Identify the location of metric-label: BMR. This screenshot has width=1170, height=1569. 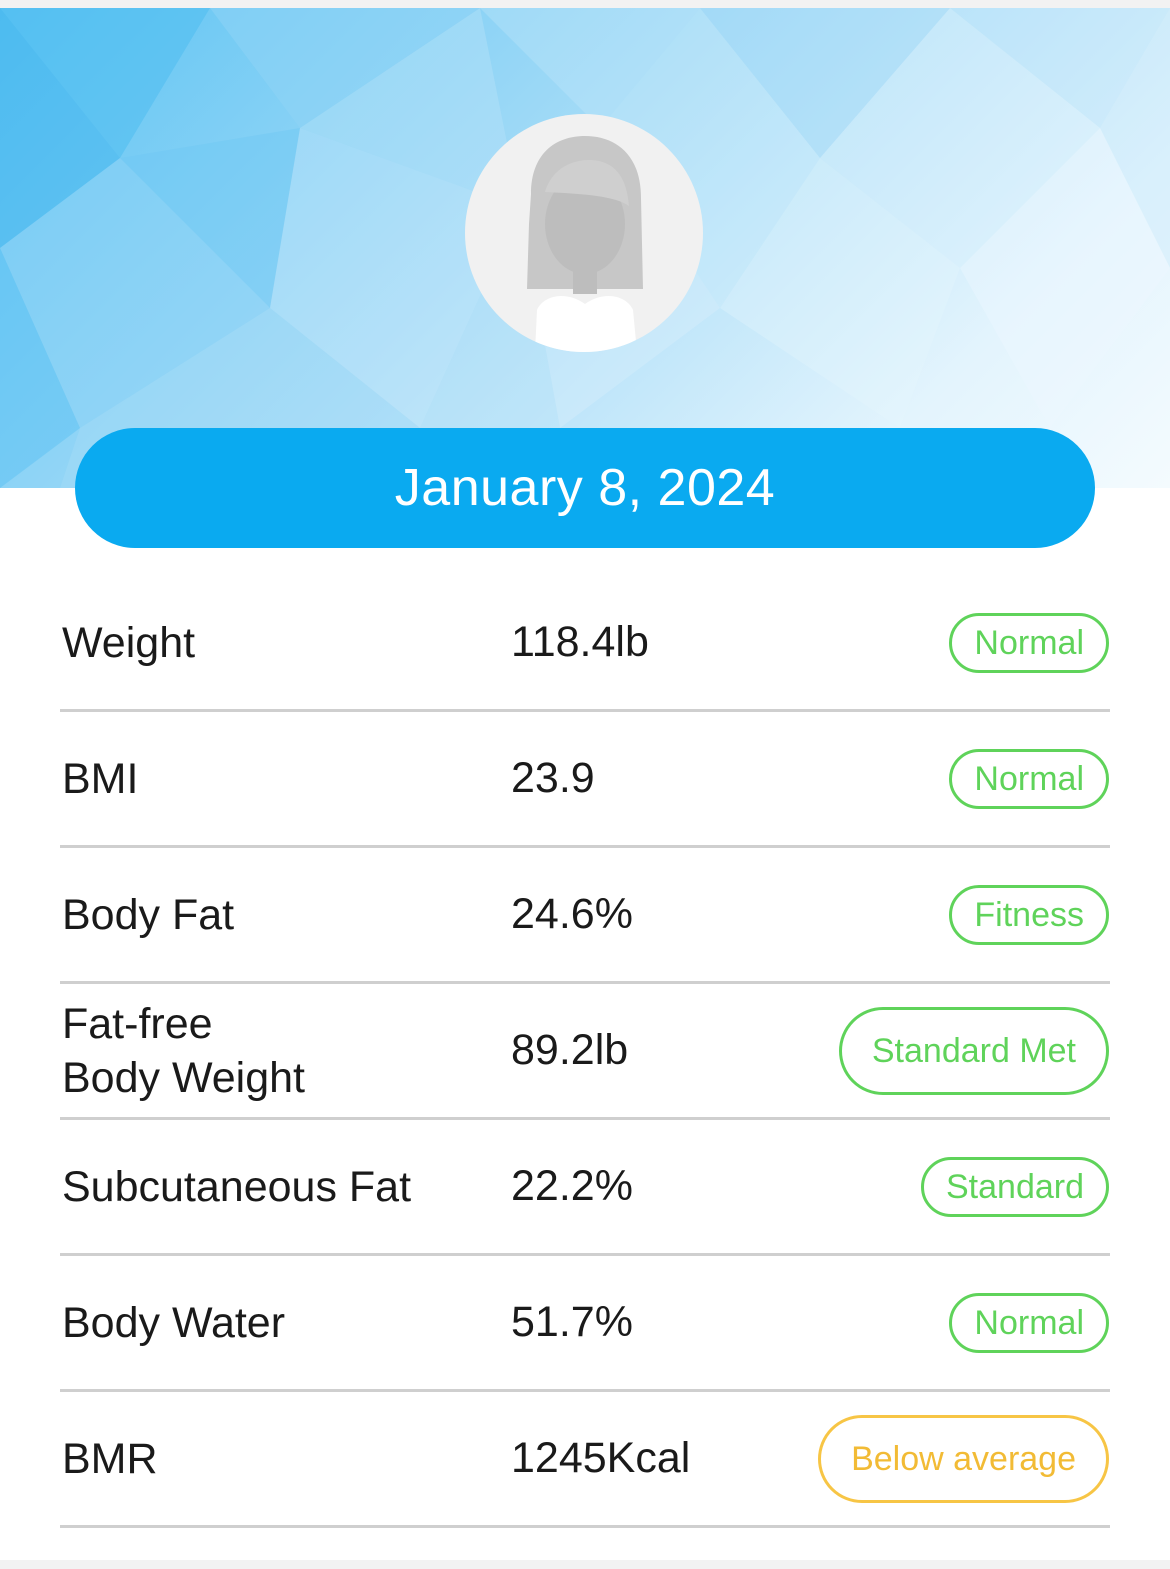
(110, 1458).